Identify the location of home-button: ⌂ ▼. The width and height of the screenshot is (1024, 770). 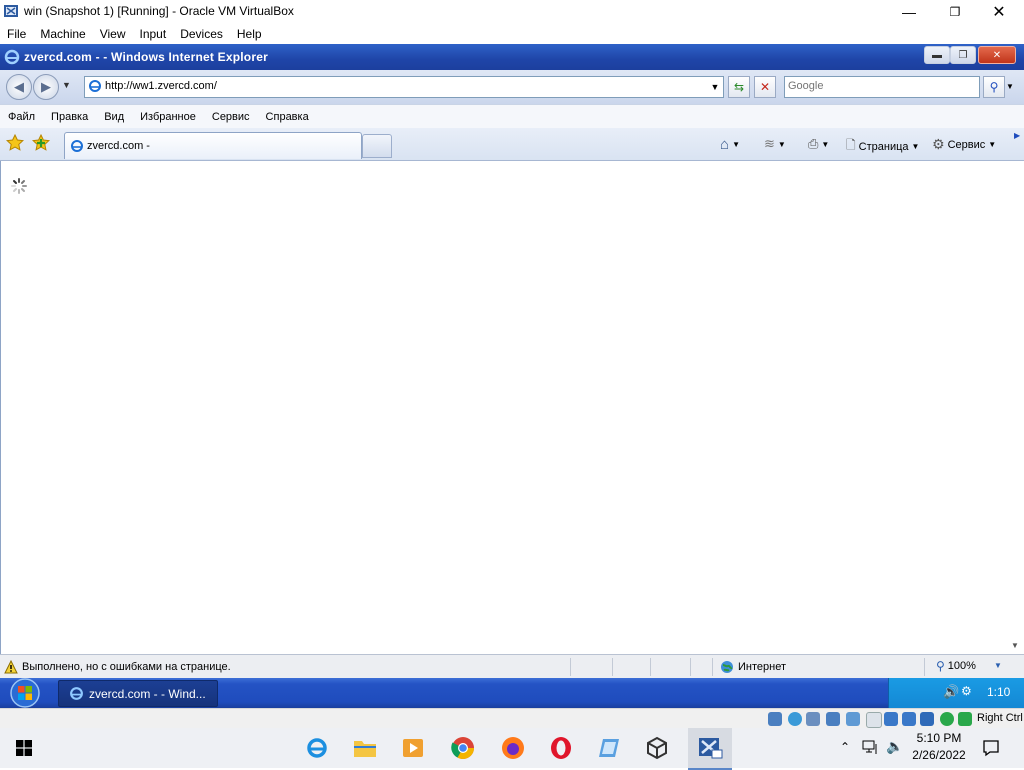
(730, 144).